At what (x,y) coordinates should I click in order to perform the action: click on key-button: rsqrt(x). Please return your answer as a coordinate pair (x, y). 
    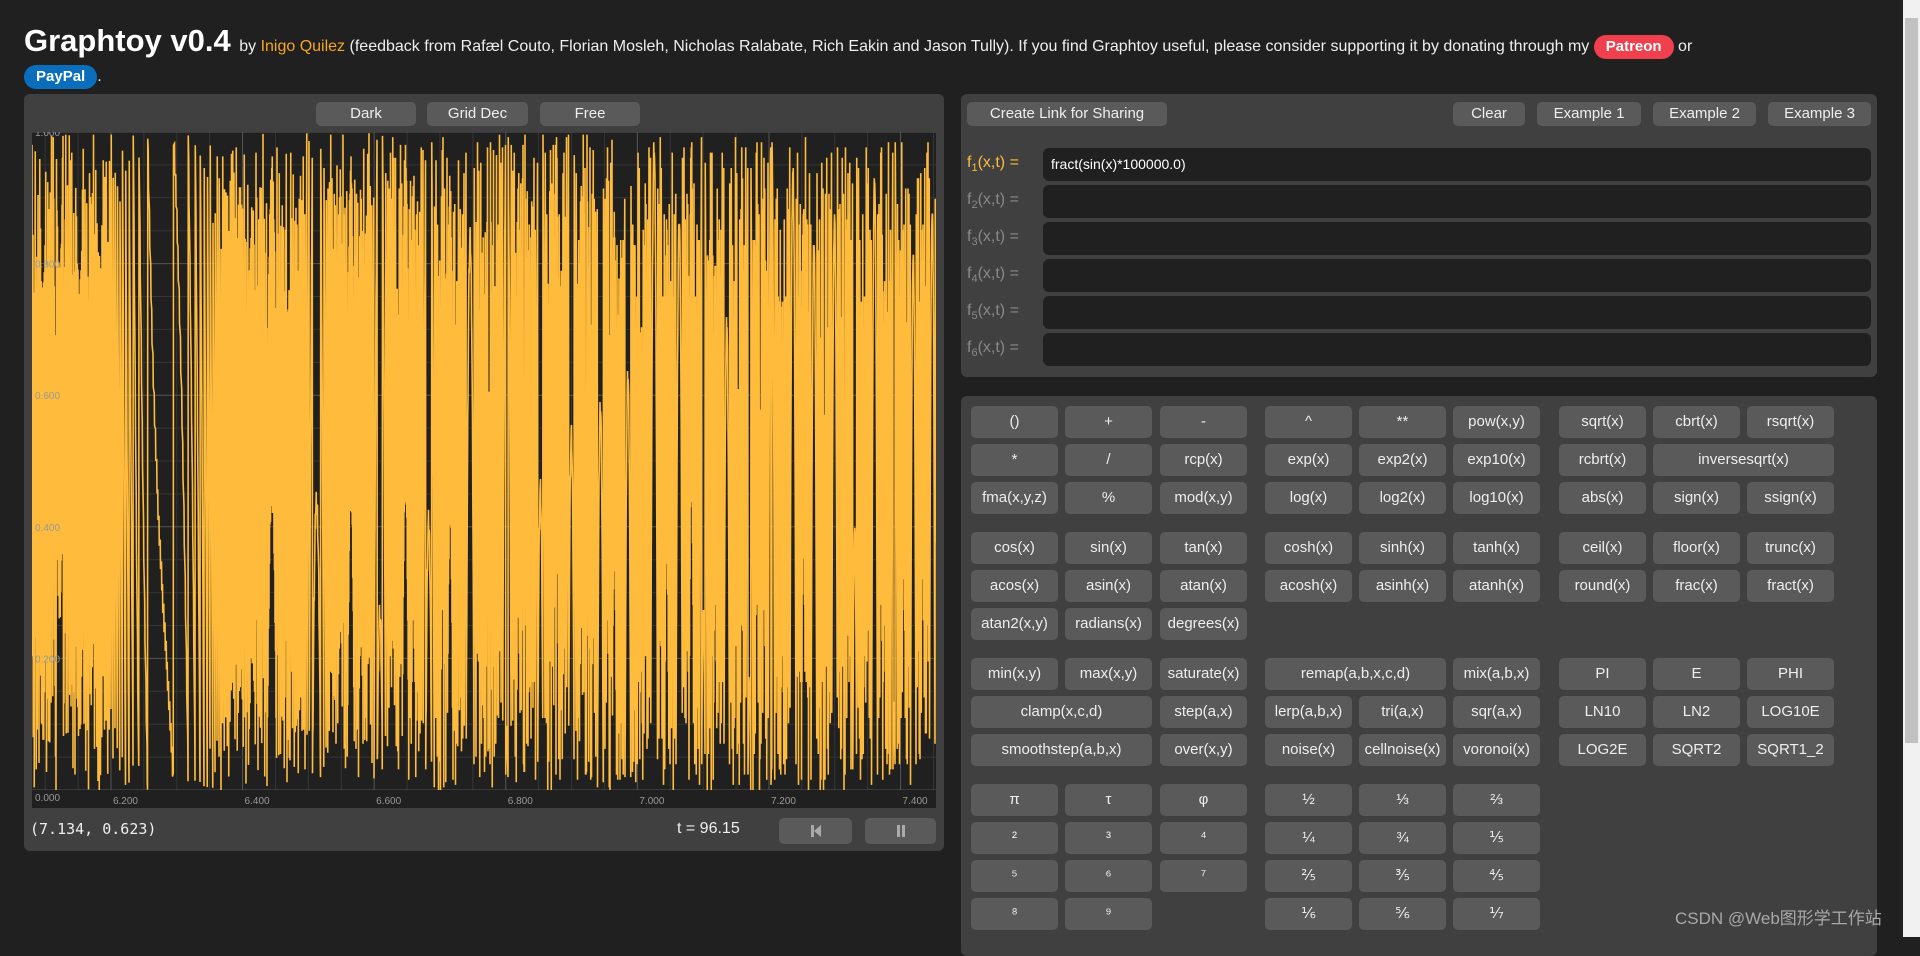
    Looking at the image, I should click on (1790, 422).